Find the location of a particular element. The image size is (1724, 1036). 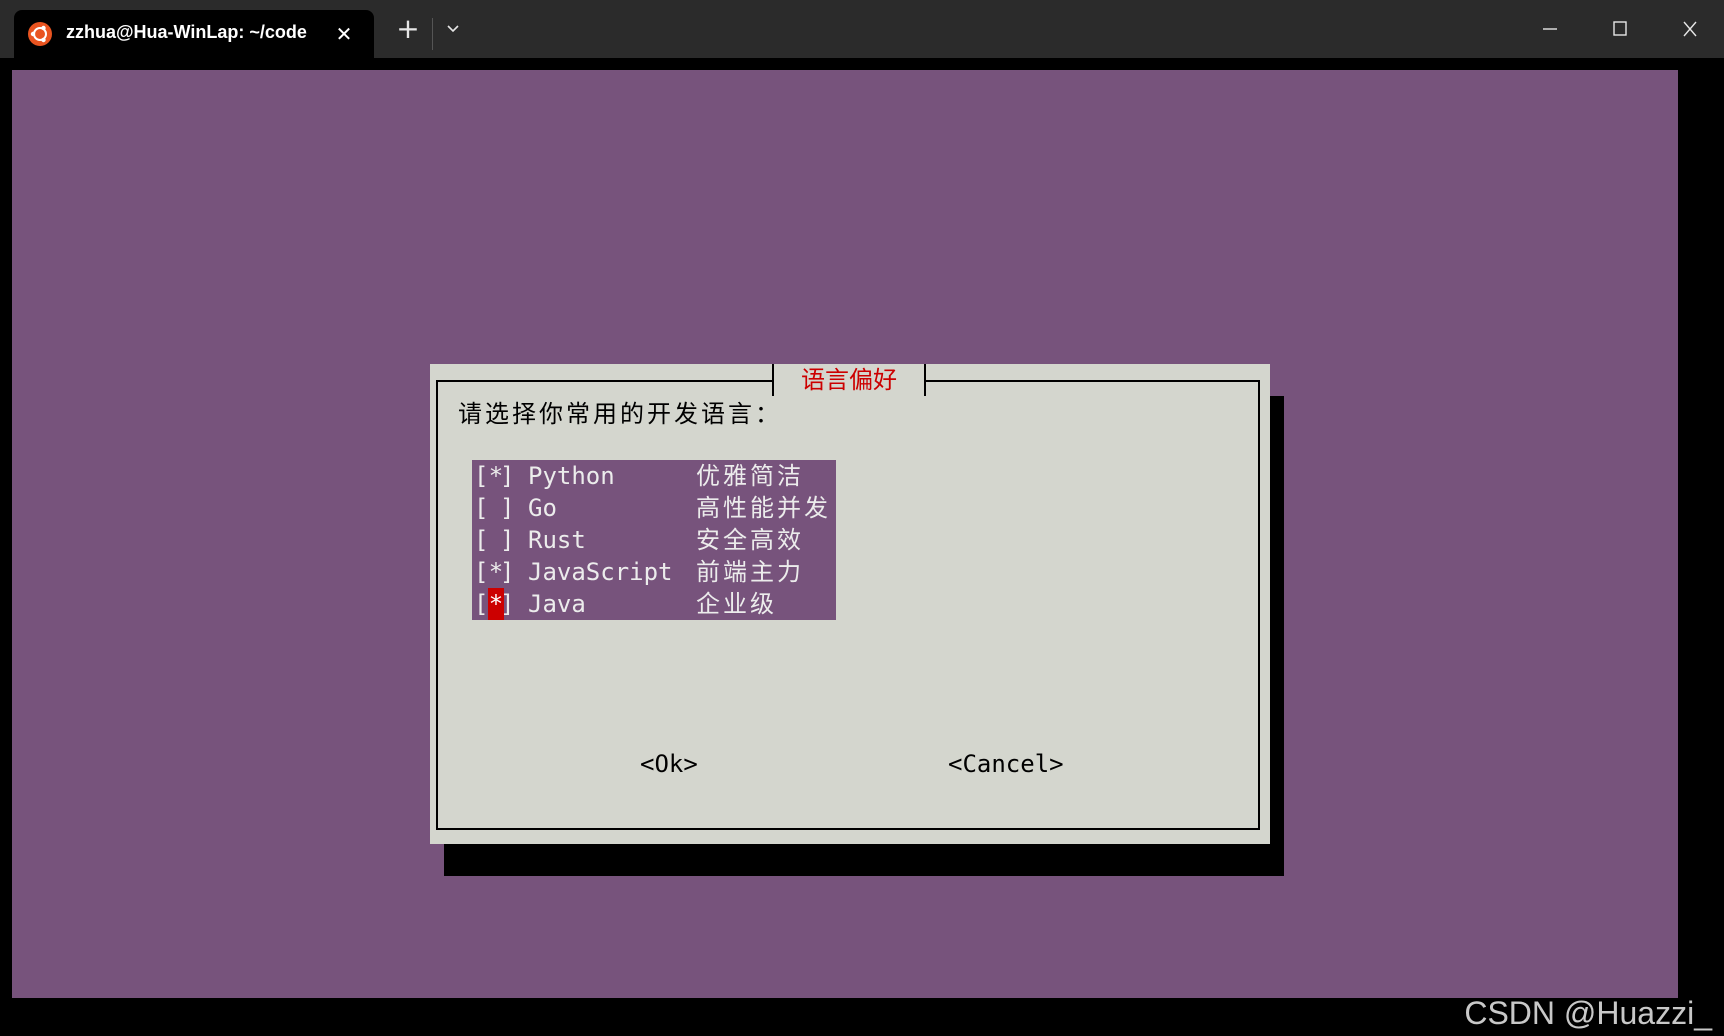

watermark: CSDN @Huazzi_ is located at coordinates (1588, 1013).